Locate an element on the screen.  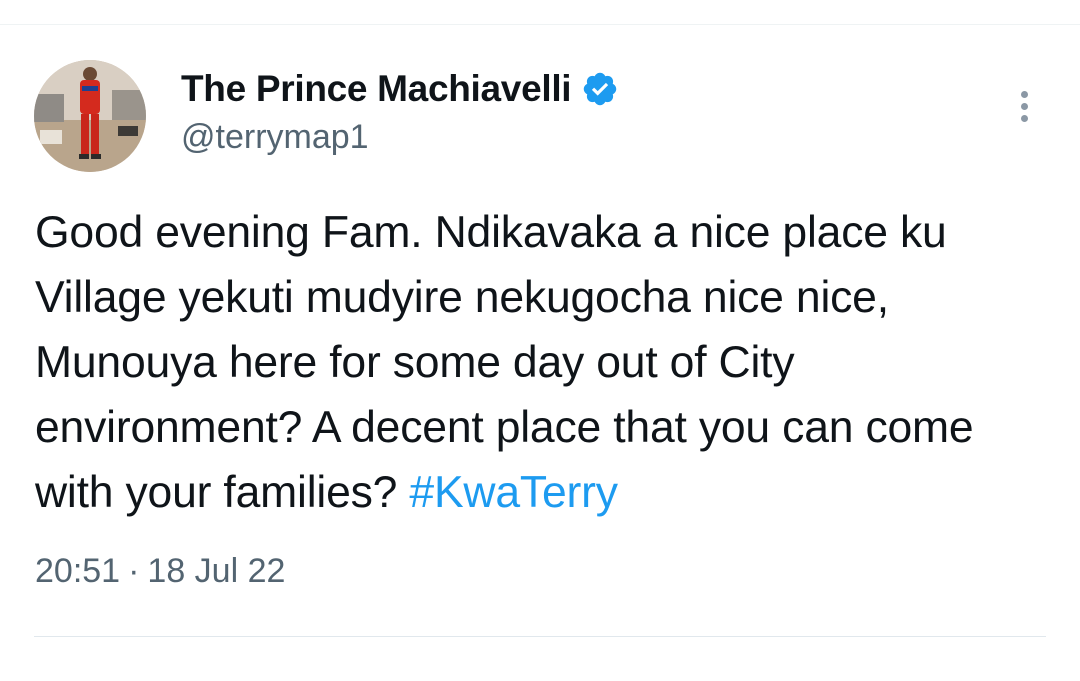
tweet-timestamp: 20:51 · 18 Jul 22 is located at coordinates (160, 571).